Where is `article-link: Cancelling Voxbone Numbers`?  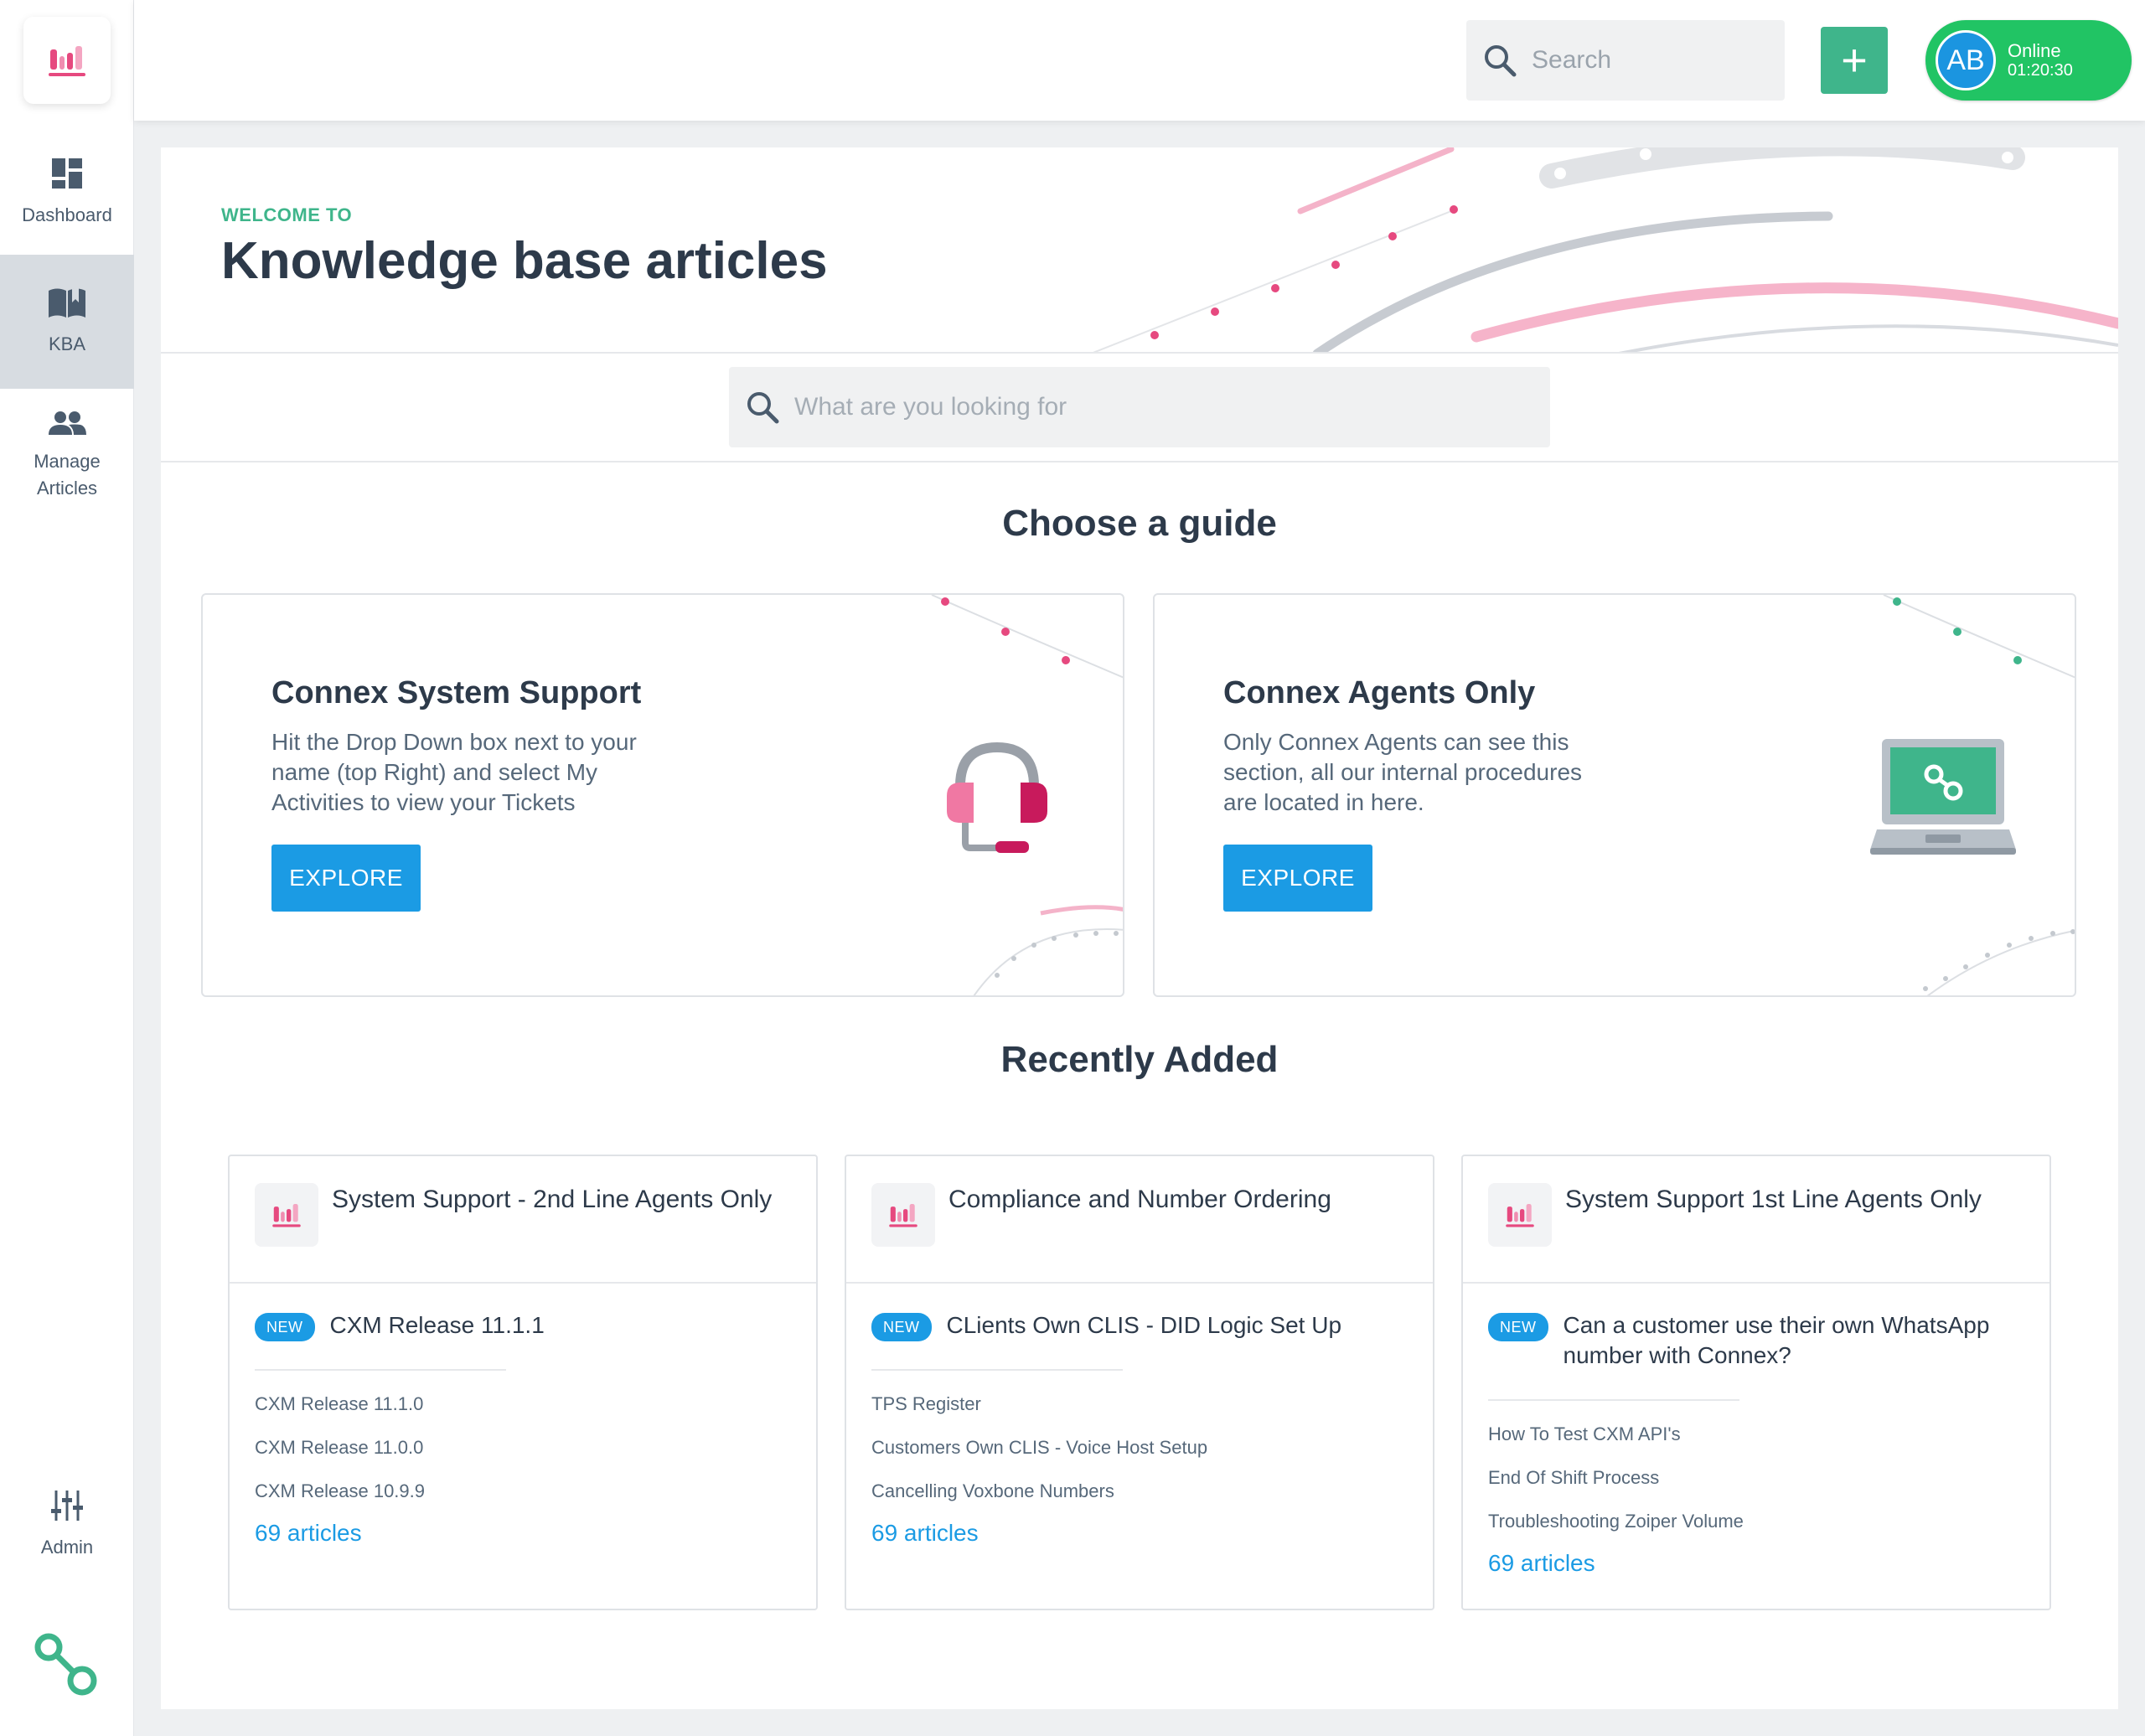 article-link: Cancelling Voxbone Numbers is located at coordinates (1039, 1491).